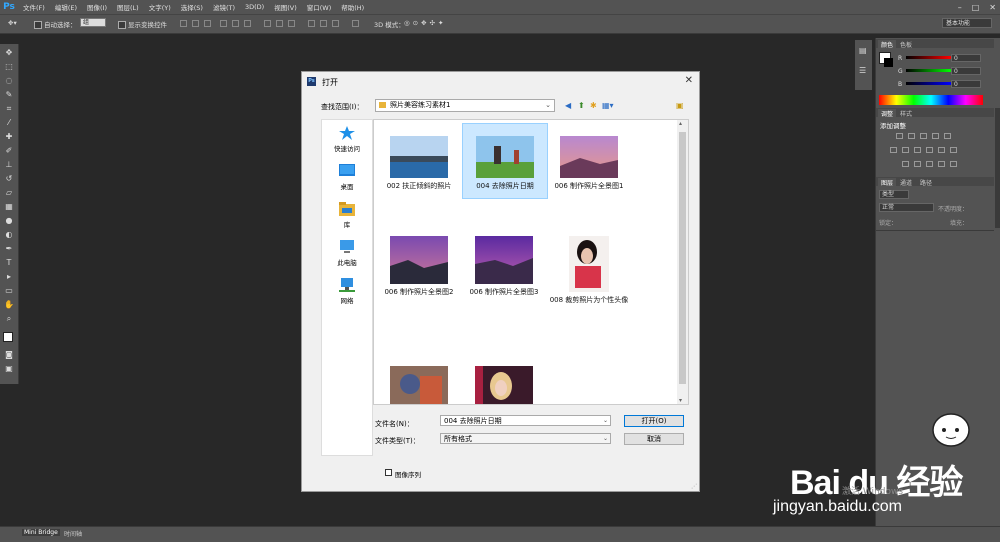  What do you see at coordinates (9, 123) in the screenshot?
I see `eyedropper-tool-icon: ⁄` at bounding box center [9, 123].